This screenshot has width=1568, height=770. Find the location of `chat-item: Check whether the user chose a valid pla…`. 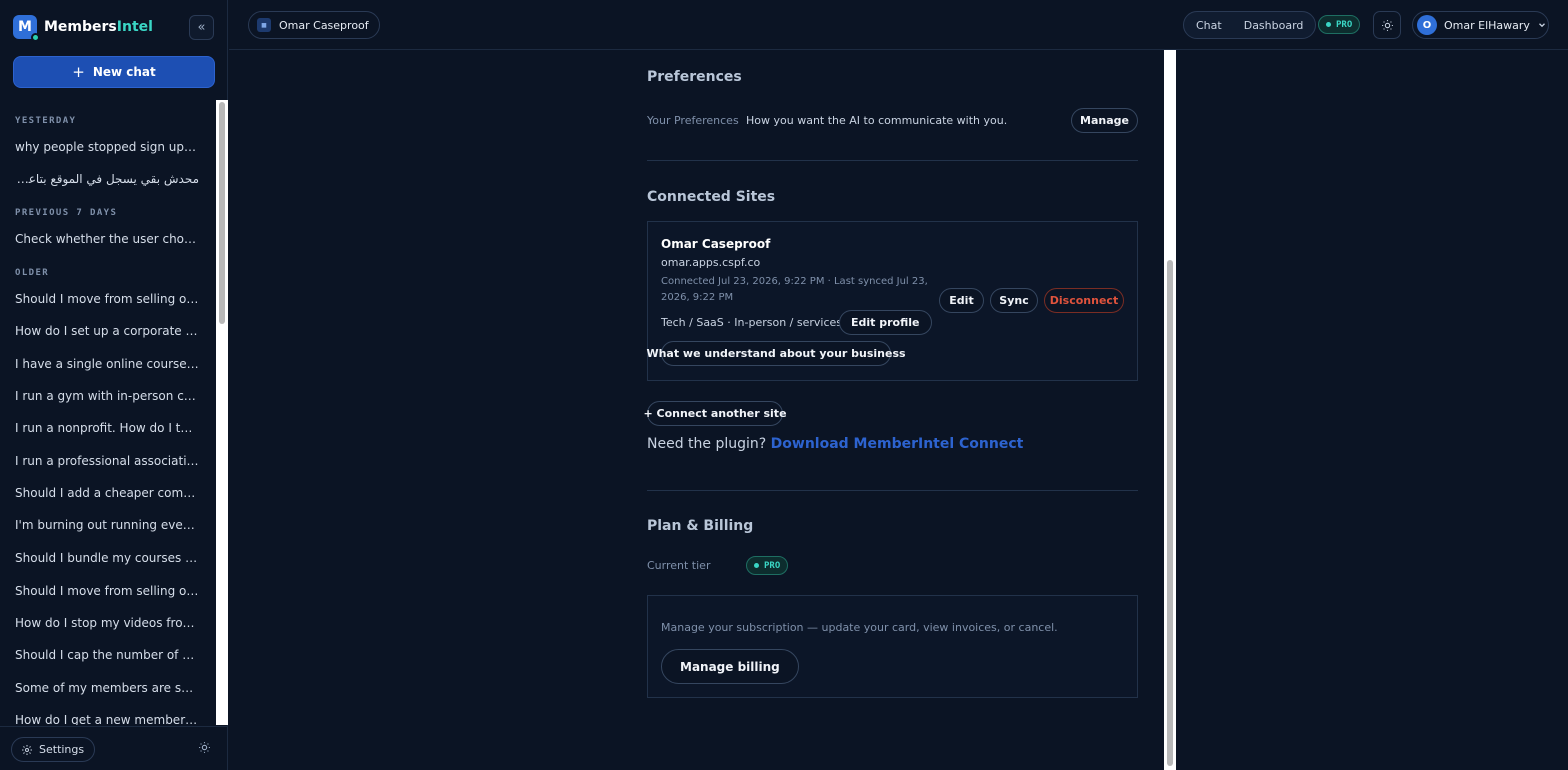

chat-item: Check whether the user chose a valid pla… is located at coordinates (107, 239).